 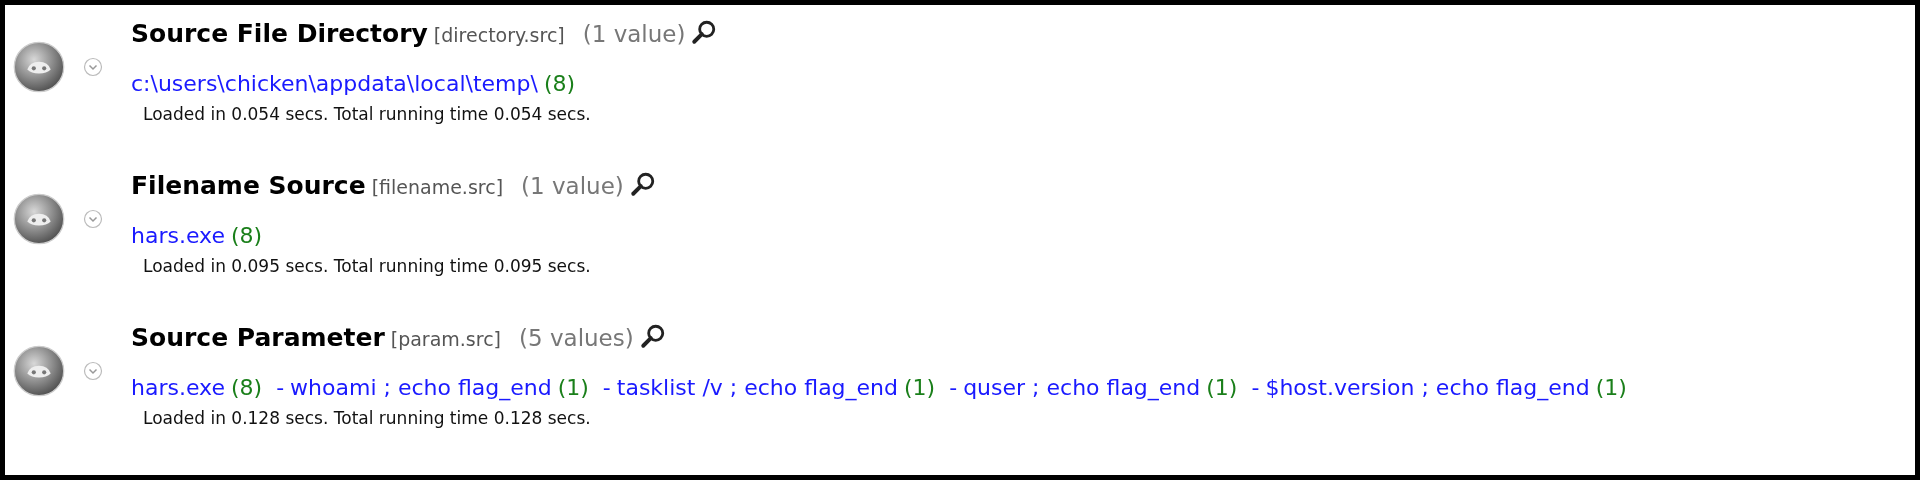 What do you see at coordinates (1082, 387) in the screenshot?
I see `value-link: quser ; echo flag_end` at bounding box center [1082, 387].